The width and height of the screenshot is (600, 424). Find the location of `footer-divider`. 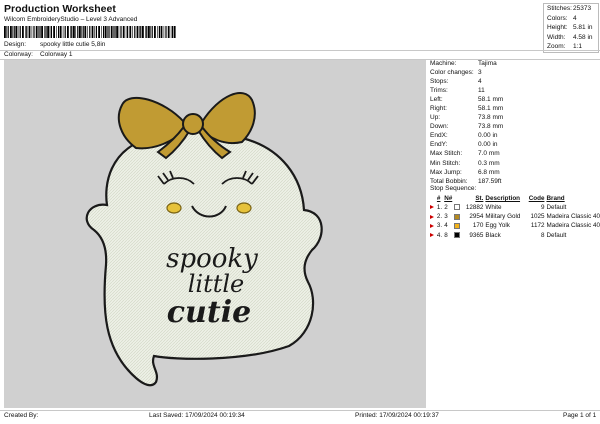

footer-divider is located at coordinates (300, 410).